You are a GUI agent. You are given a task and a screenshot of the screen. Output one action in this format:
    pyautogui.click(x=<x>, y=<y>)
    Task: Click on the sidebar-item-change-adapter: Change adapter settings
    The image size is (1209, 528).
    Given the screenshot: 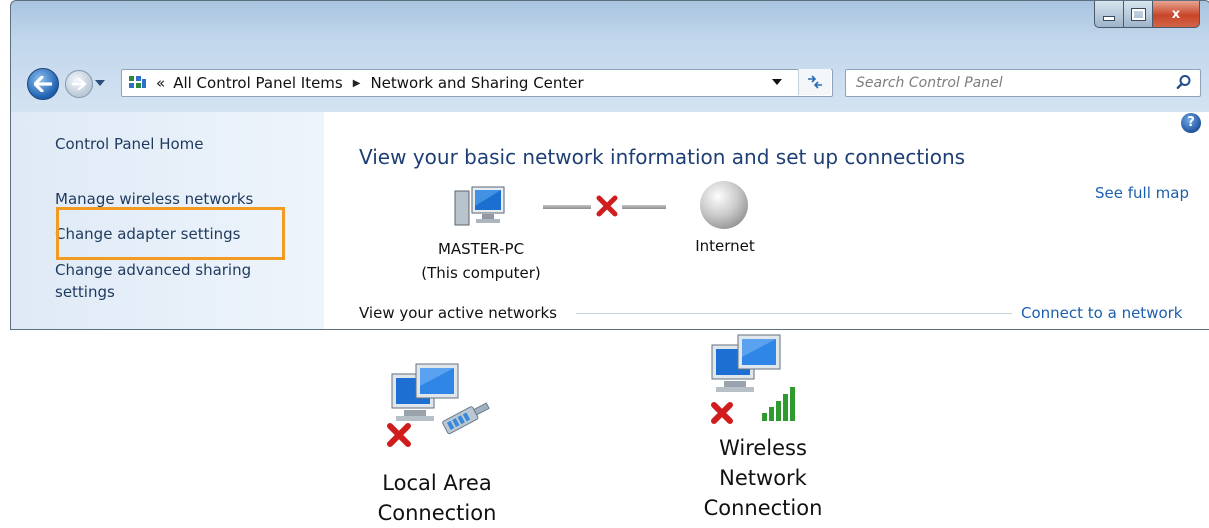 What is the action you would take?
    pyautogui.click(x=148, y=234)
    